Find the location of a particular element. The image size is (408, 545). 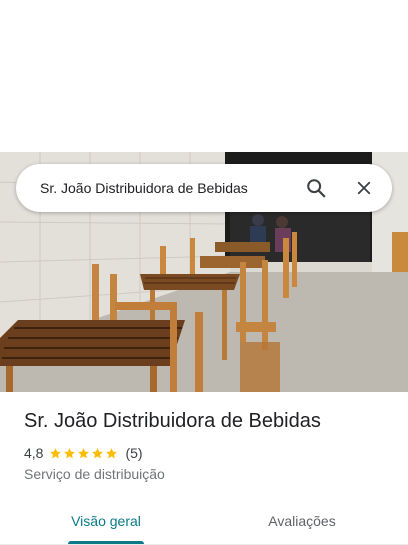

search-input: Sr. João Distribuidora de Bebidas is located at coordinates (154, 188).